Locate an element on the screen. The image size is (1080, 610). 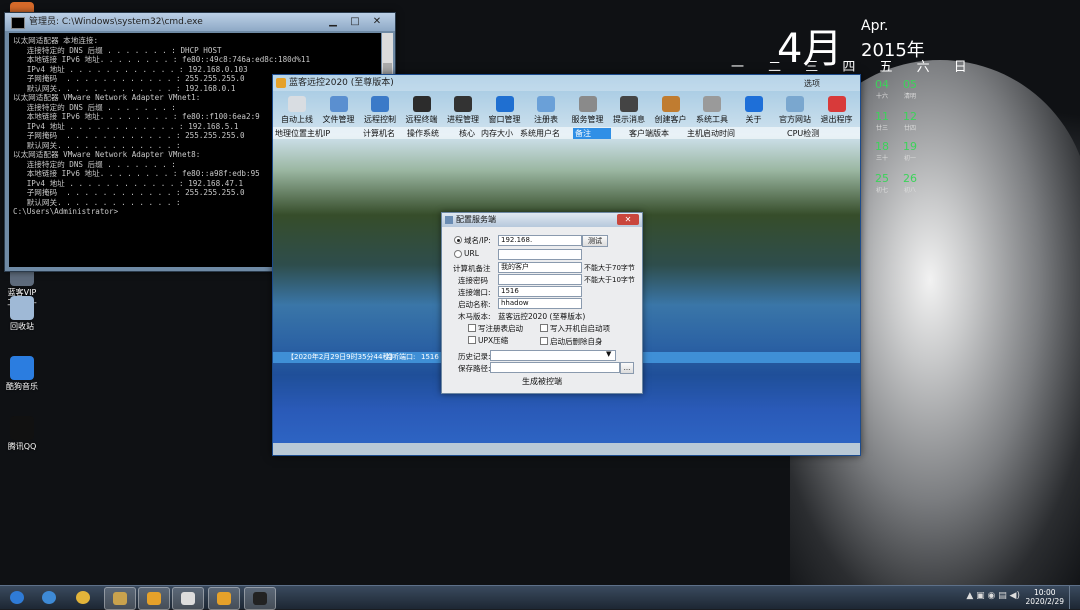
app-shortcut-icon is located at coordinates (22, 428).